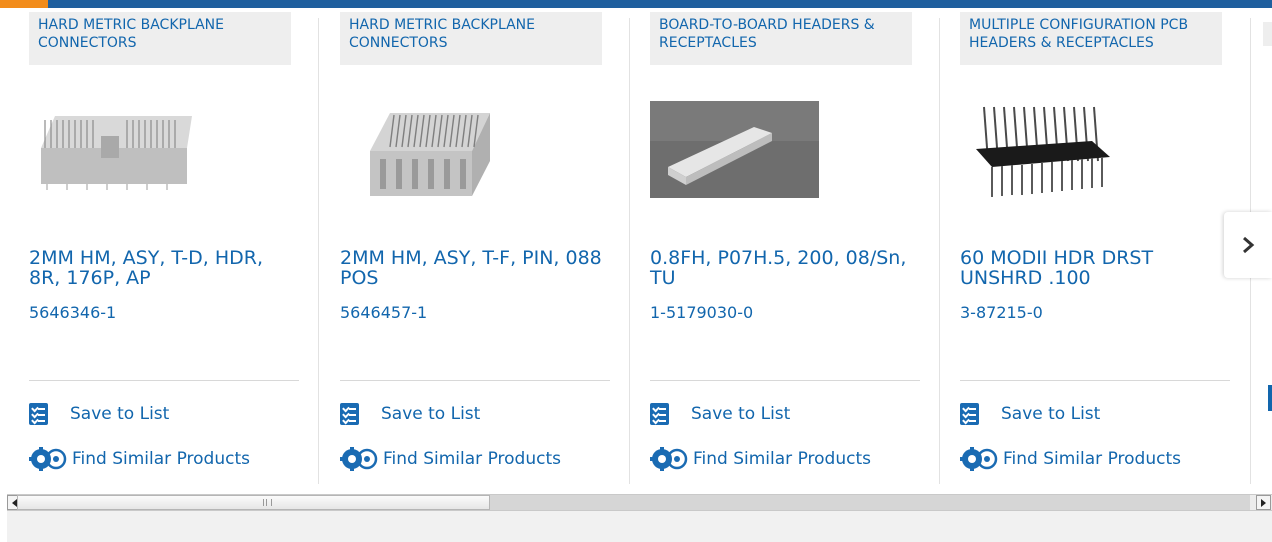 This screenshot has width=1272, height=542. I want to click on part-number-link: 5646457-1, so click(383, 312).